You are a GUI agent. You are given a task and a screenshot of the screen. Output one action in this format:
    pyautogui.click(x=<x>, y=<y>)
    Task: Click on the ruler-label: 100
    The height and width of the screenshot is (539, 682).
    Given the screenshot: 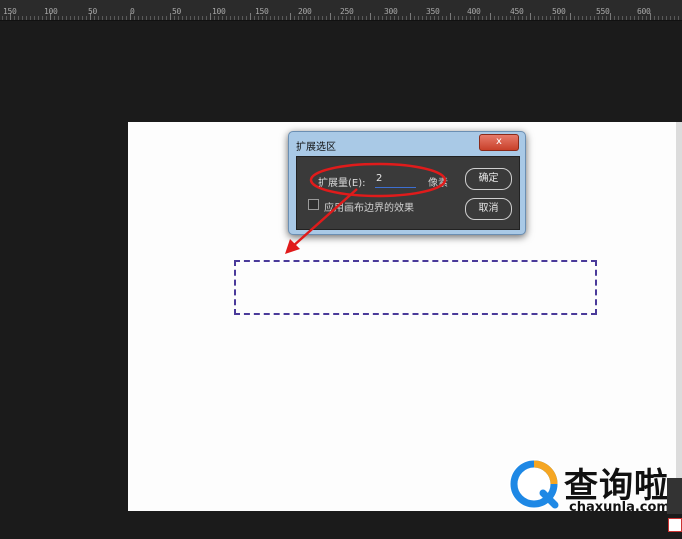 What is the action you would take?
    pyautogui.click(x=51, y=11)
    